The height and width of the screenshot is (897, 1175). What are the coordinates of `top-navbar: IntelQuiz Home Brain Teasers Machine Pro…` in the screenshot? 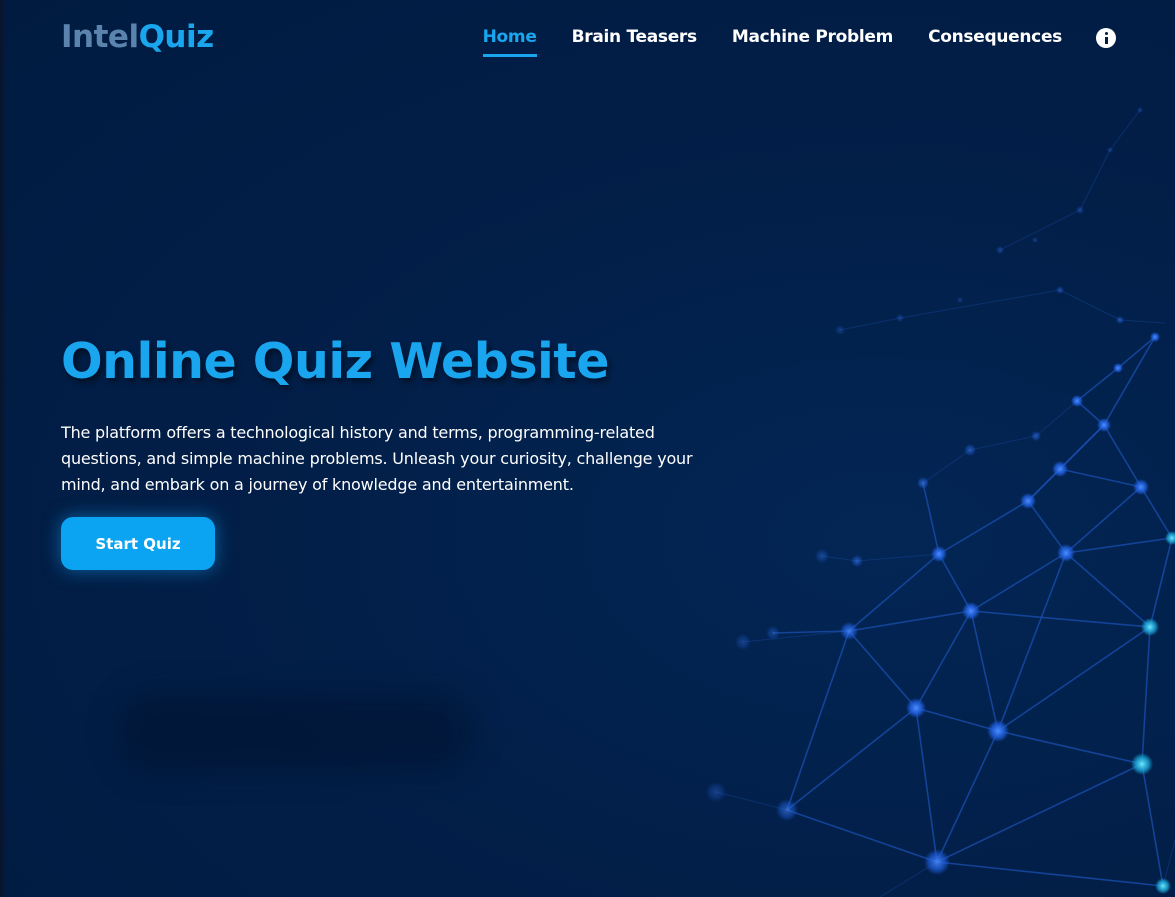 It's located at (587, 40).